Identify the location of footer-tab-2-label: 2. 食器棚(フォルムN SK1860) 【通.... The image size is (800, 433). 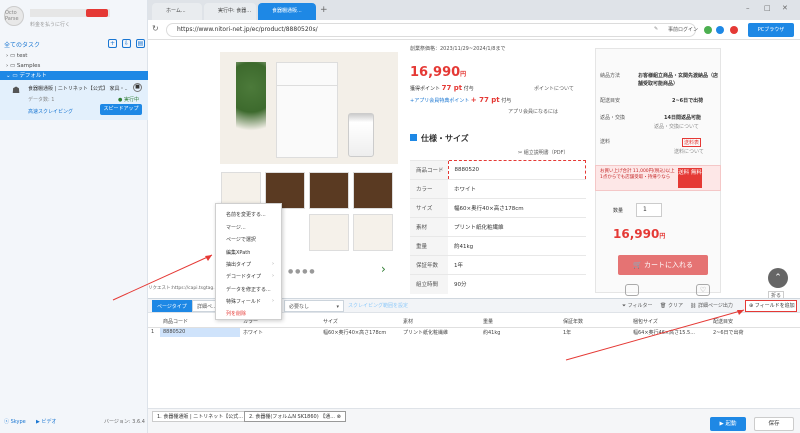
(292, 417).